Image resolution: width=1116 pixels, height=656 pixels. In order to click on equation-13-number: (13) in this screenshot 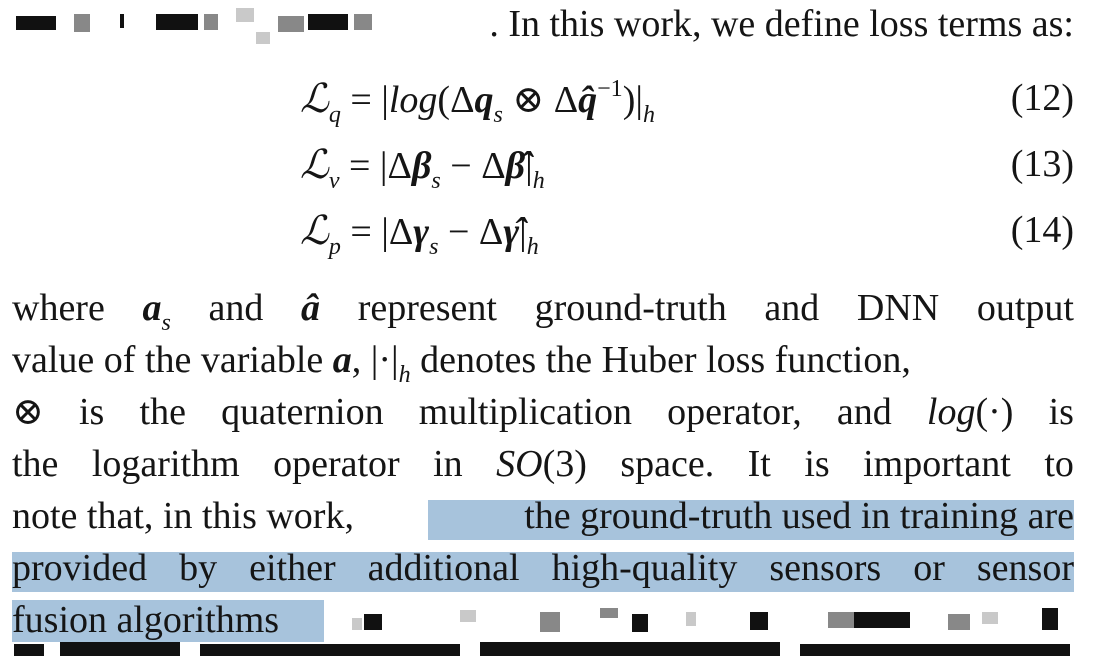, I will do `click(1042, 164)`.